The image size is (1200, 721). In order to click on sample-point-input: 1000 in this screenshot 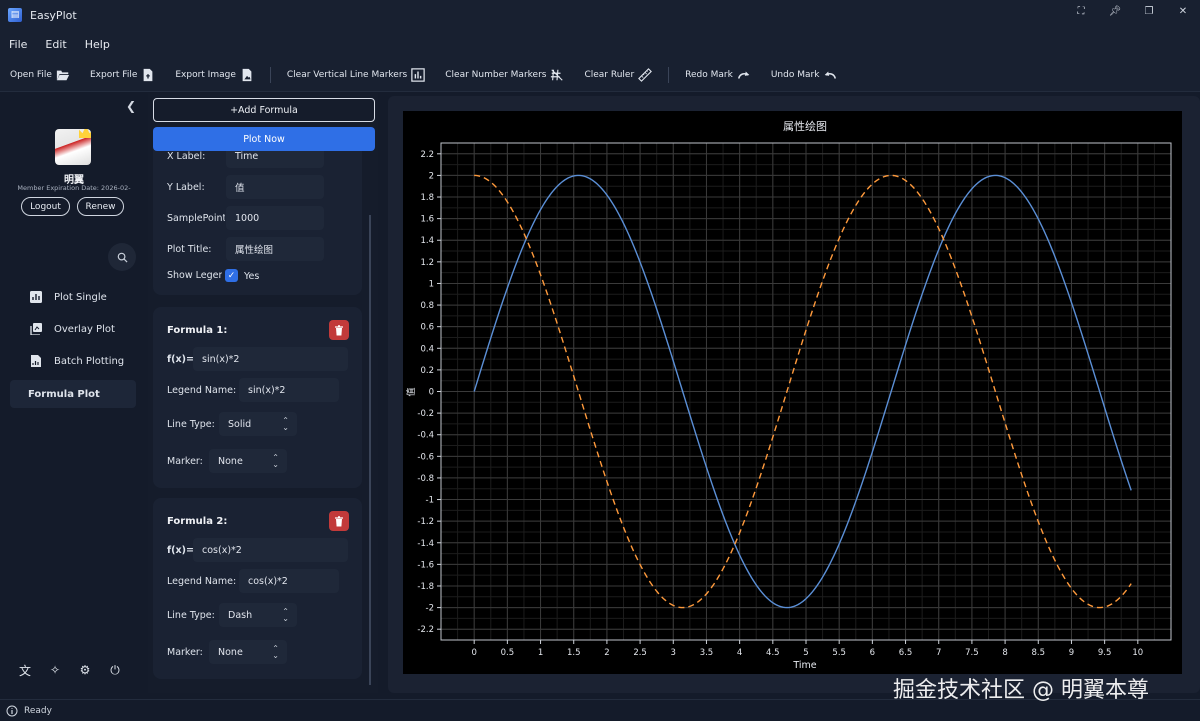, I will do `click(275, 218)`.